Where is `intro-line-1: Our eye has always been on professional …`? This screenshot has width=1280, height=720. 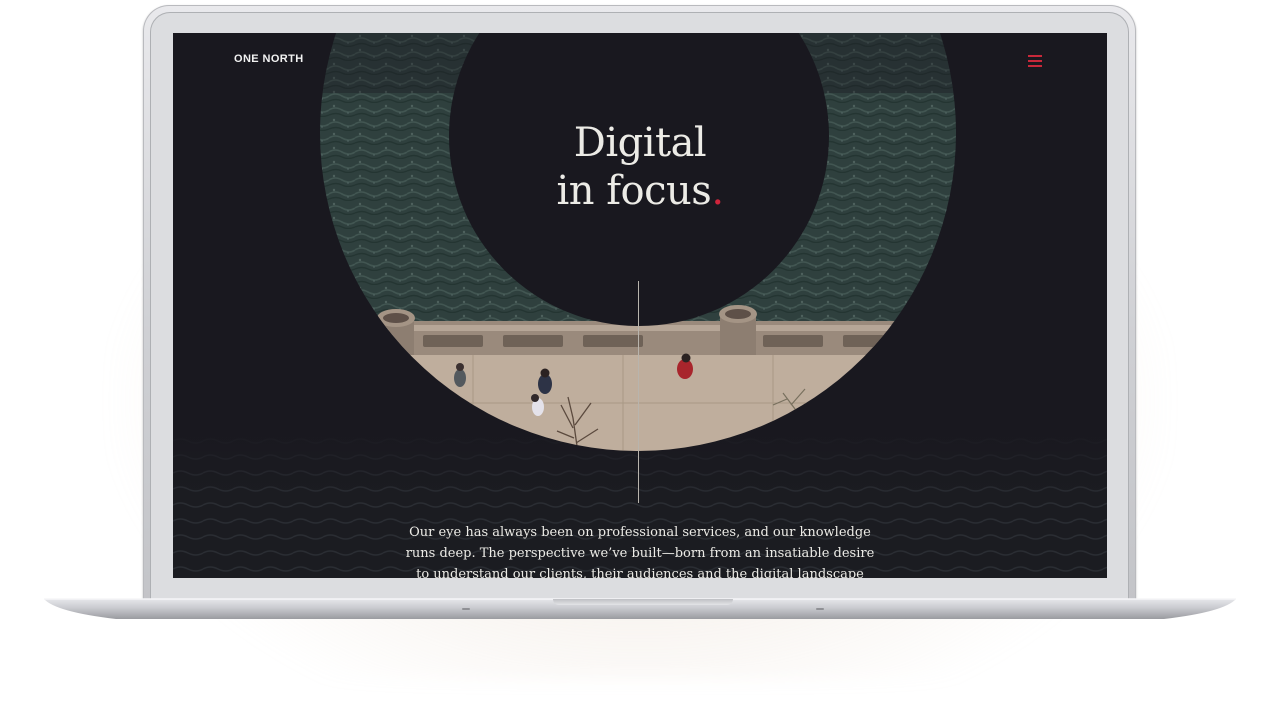
intro-line-1: Our eye has always been on professional … is located at coordinates (640, 532).